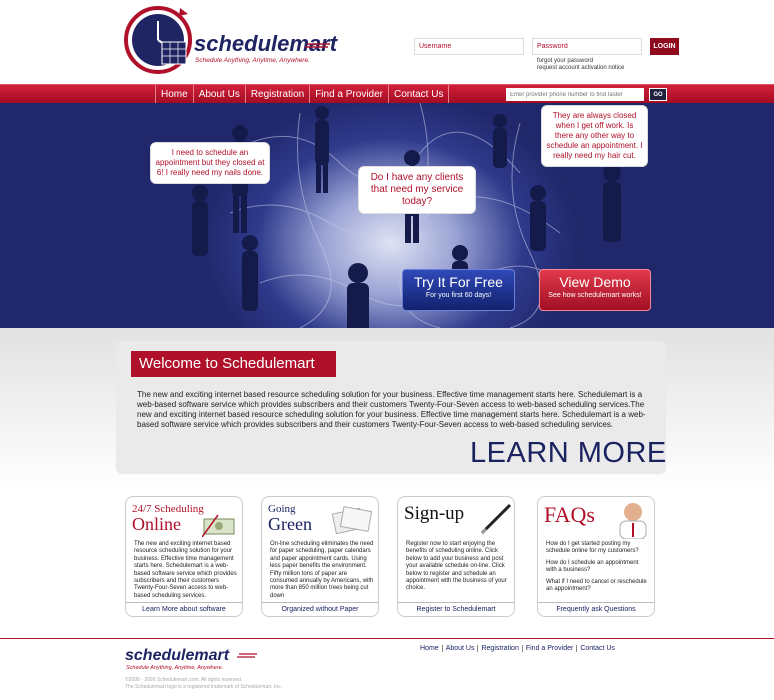  Describe the element at coordinates (597, 648) in the screenshot. I see `footer-link-contact-us: Contact Us` at that location.